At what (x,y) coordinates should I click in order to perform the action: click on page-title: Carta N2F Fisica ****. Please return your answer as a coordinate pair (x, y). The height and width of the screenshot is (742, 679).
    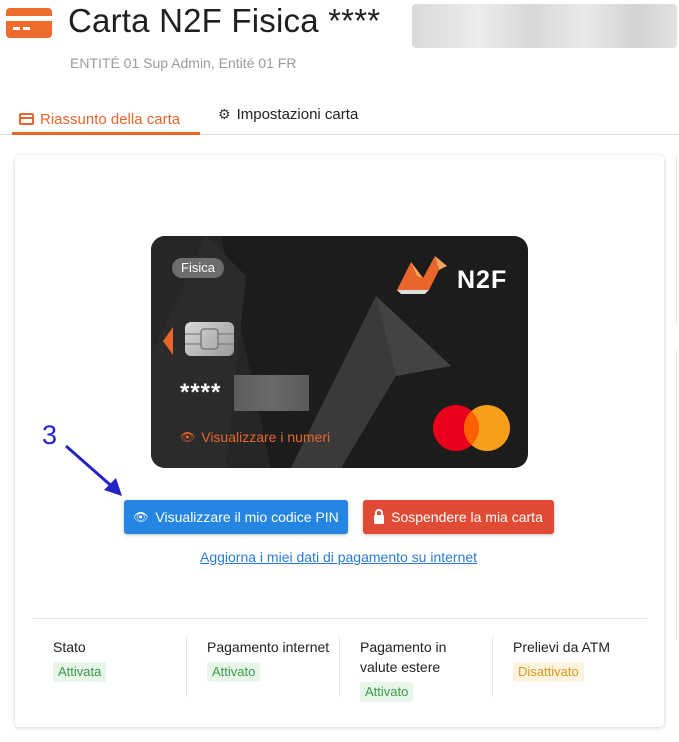
    Looking at the image, I should click on (224, 20).